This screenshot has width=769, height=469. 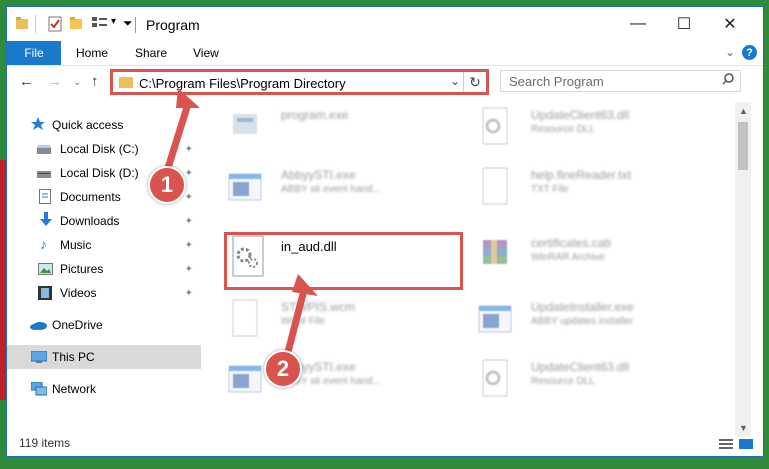 I want to click on step-2-marker: 2, so click(x=283, y=369).